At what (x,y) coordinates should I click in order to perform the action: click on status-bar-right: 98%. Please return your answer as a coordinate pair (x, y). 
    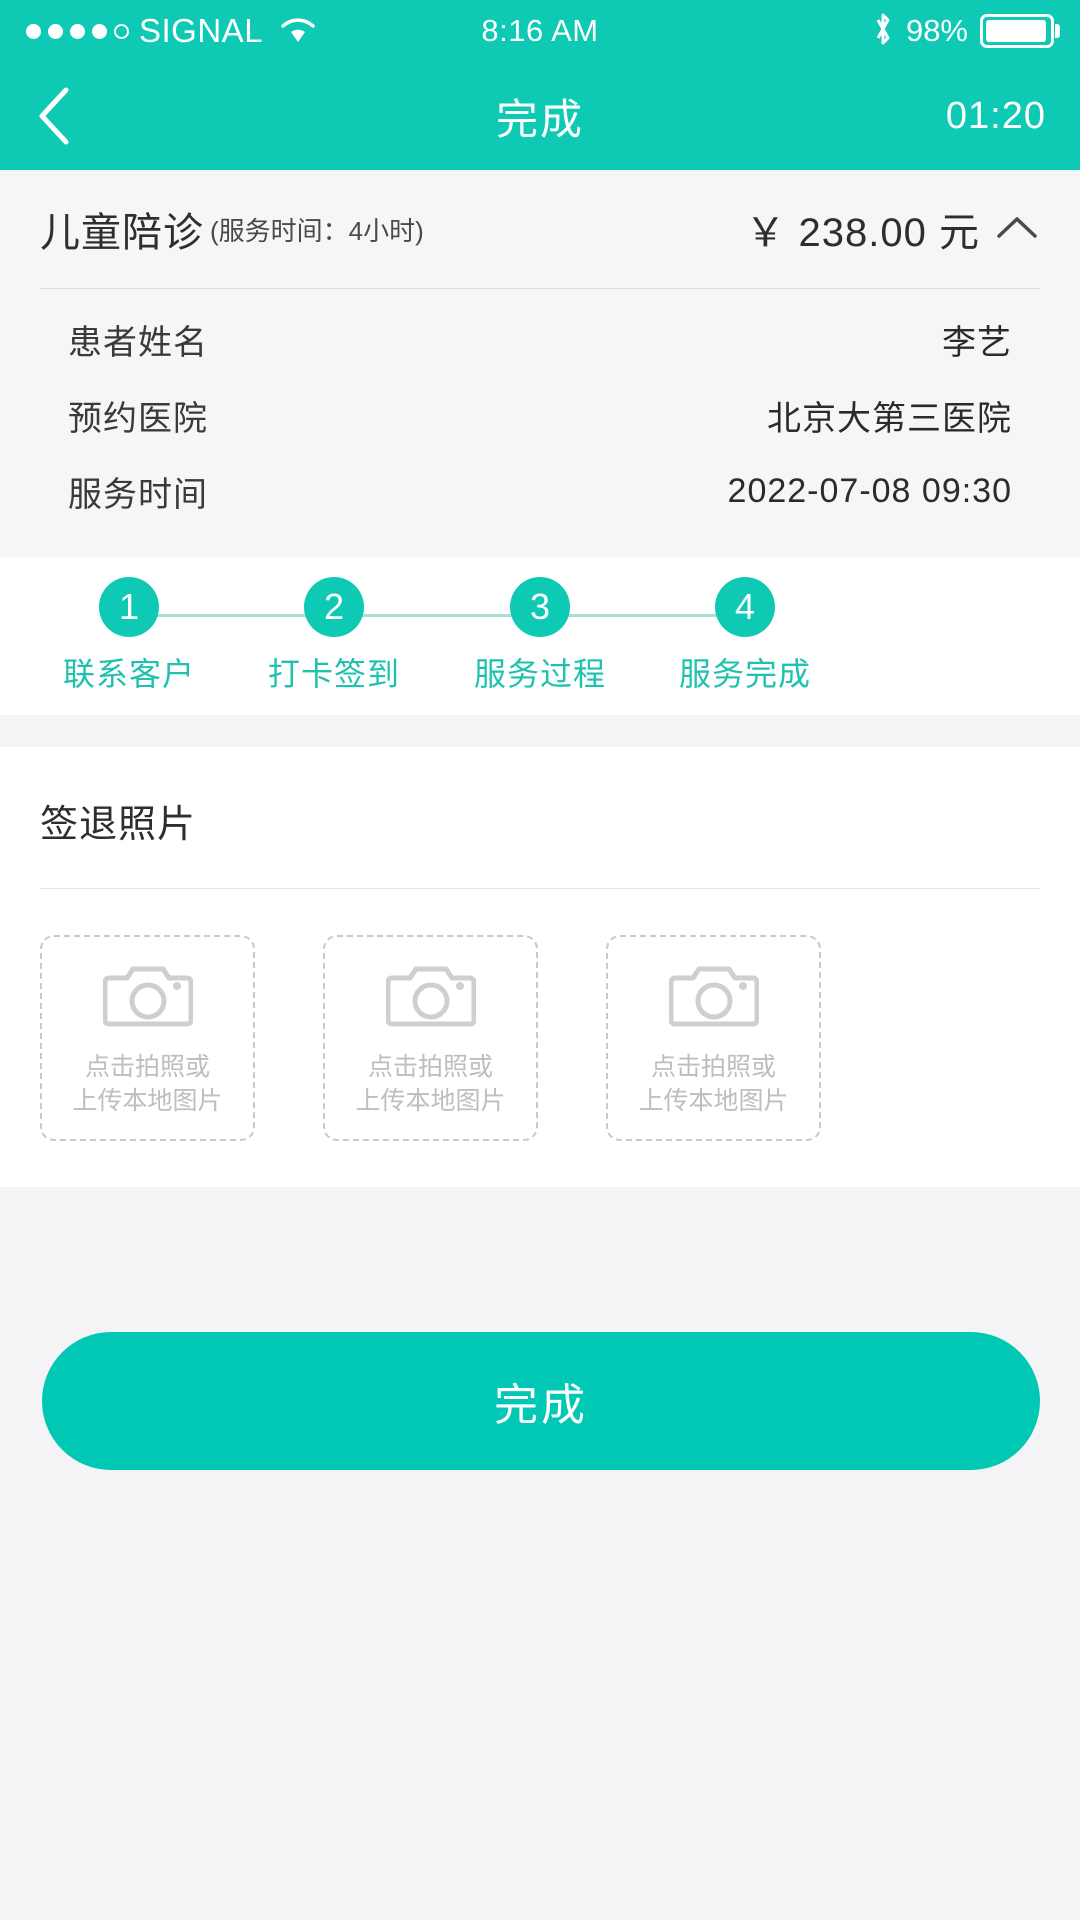
    Looking at the image, I should click on (963, 31).